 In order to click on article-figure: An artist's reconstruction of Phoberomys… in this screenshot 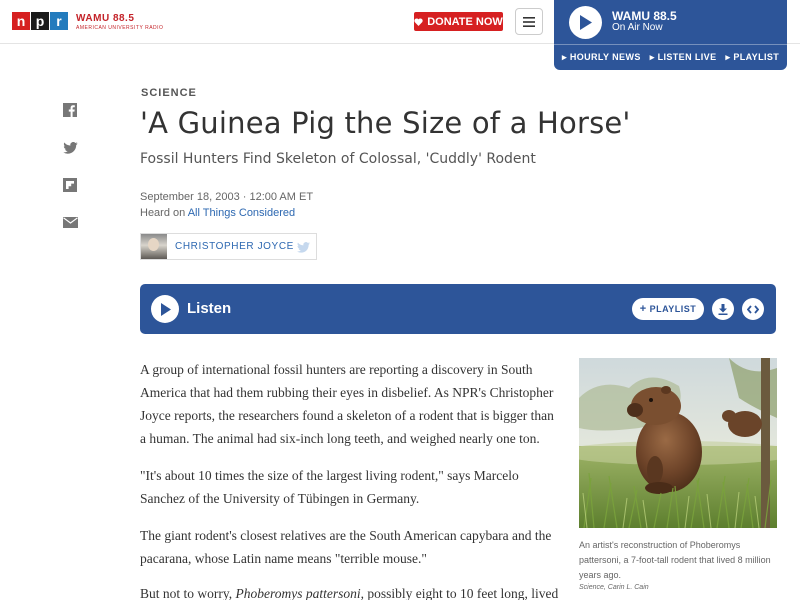, I will do `click(678, 474)`.